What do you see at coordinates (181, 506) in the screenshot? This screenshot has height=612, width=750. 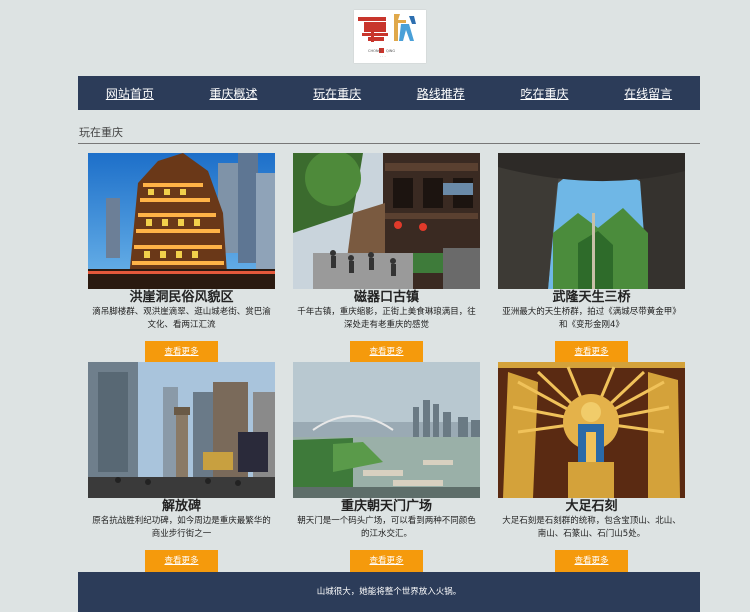 I see `attraction-title: 解放碑` at bounding box center [181, 506].